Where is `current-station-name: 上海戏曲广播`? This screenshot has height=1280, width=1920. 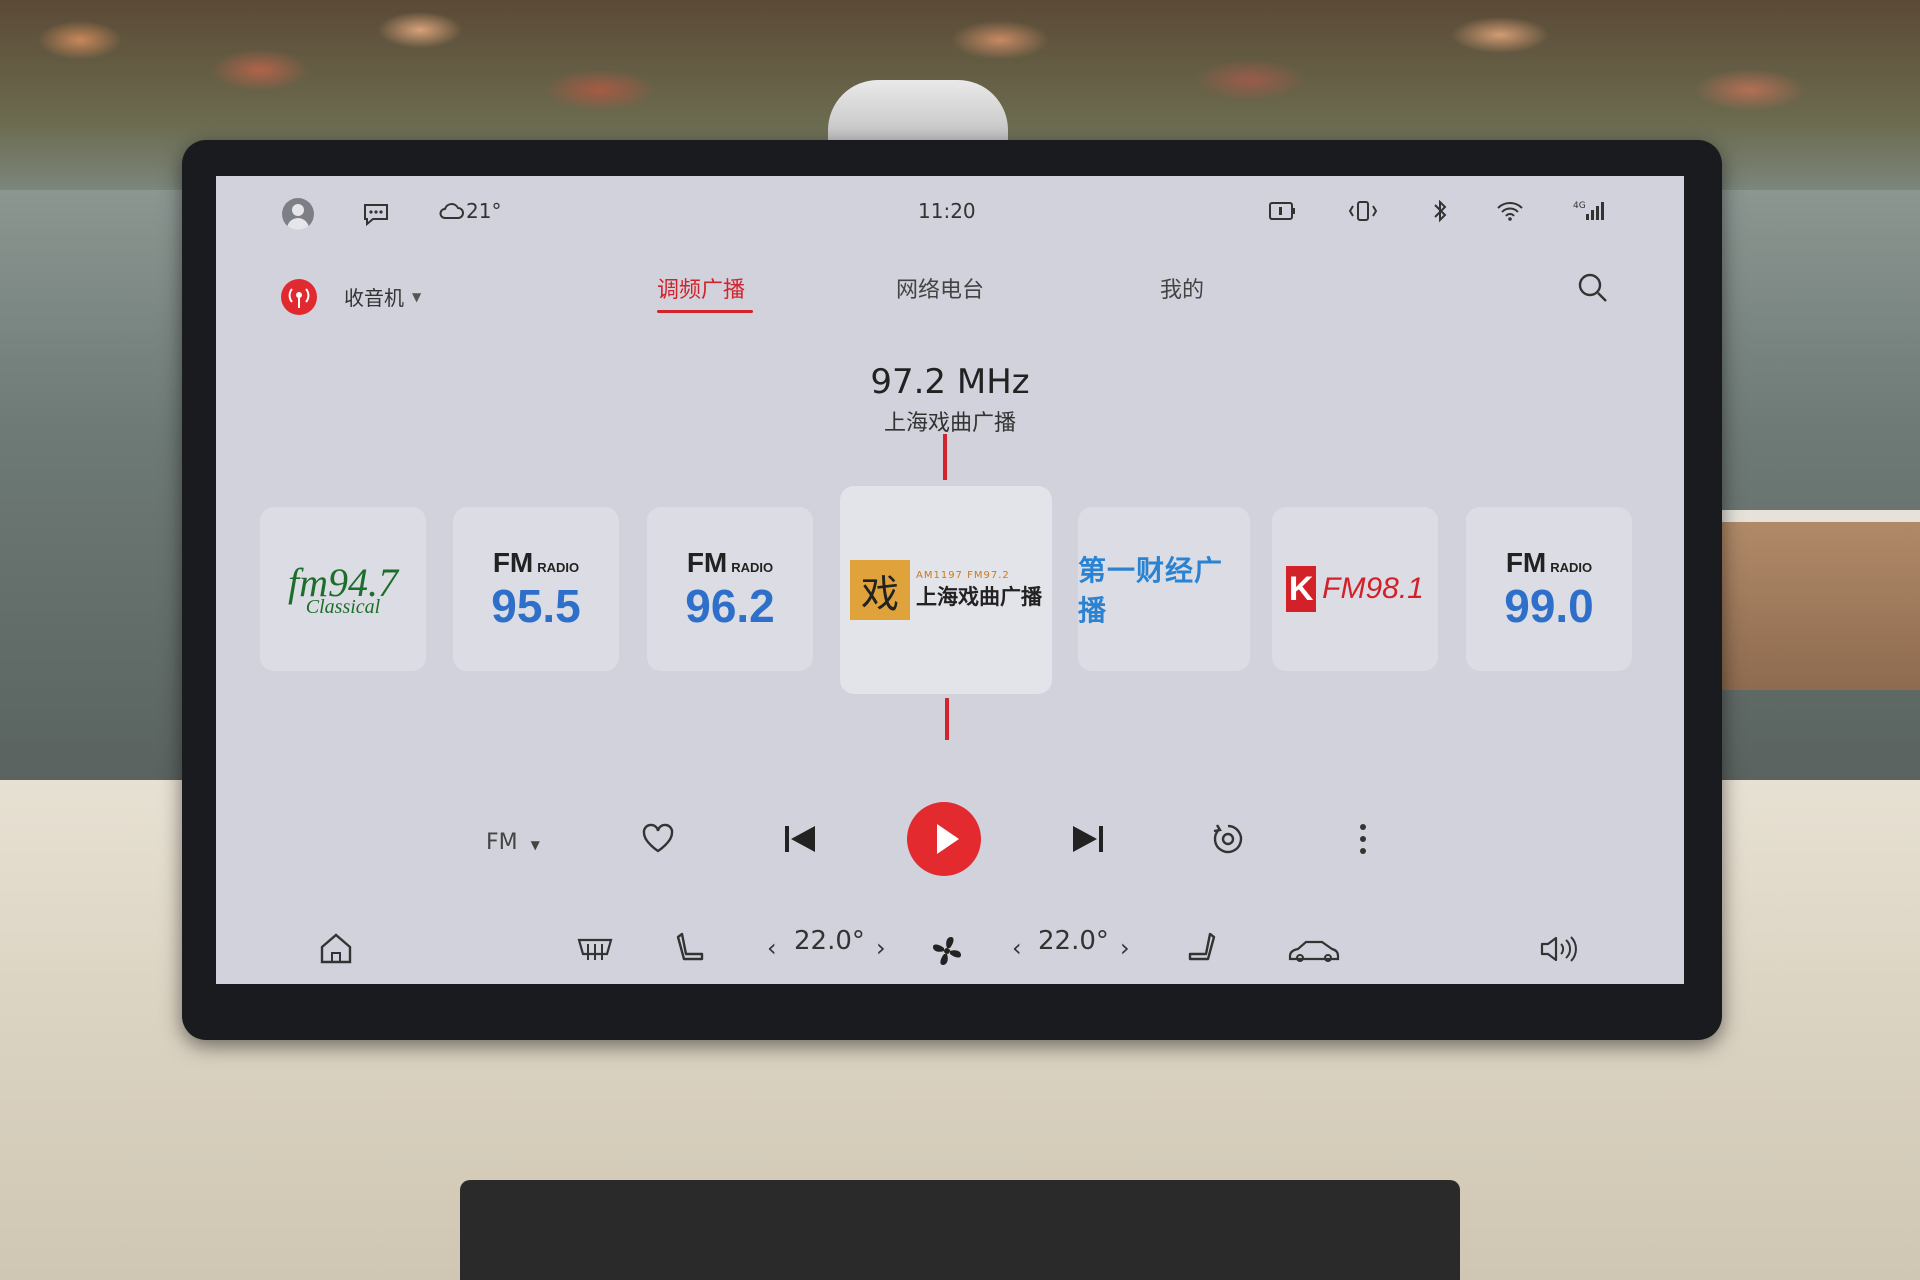
current-station-name: 上海戏曲广播 is located at coordinates (949, 423).